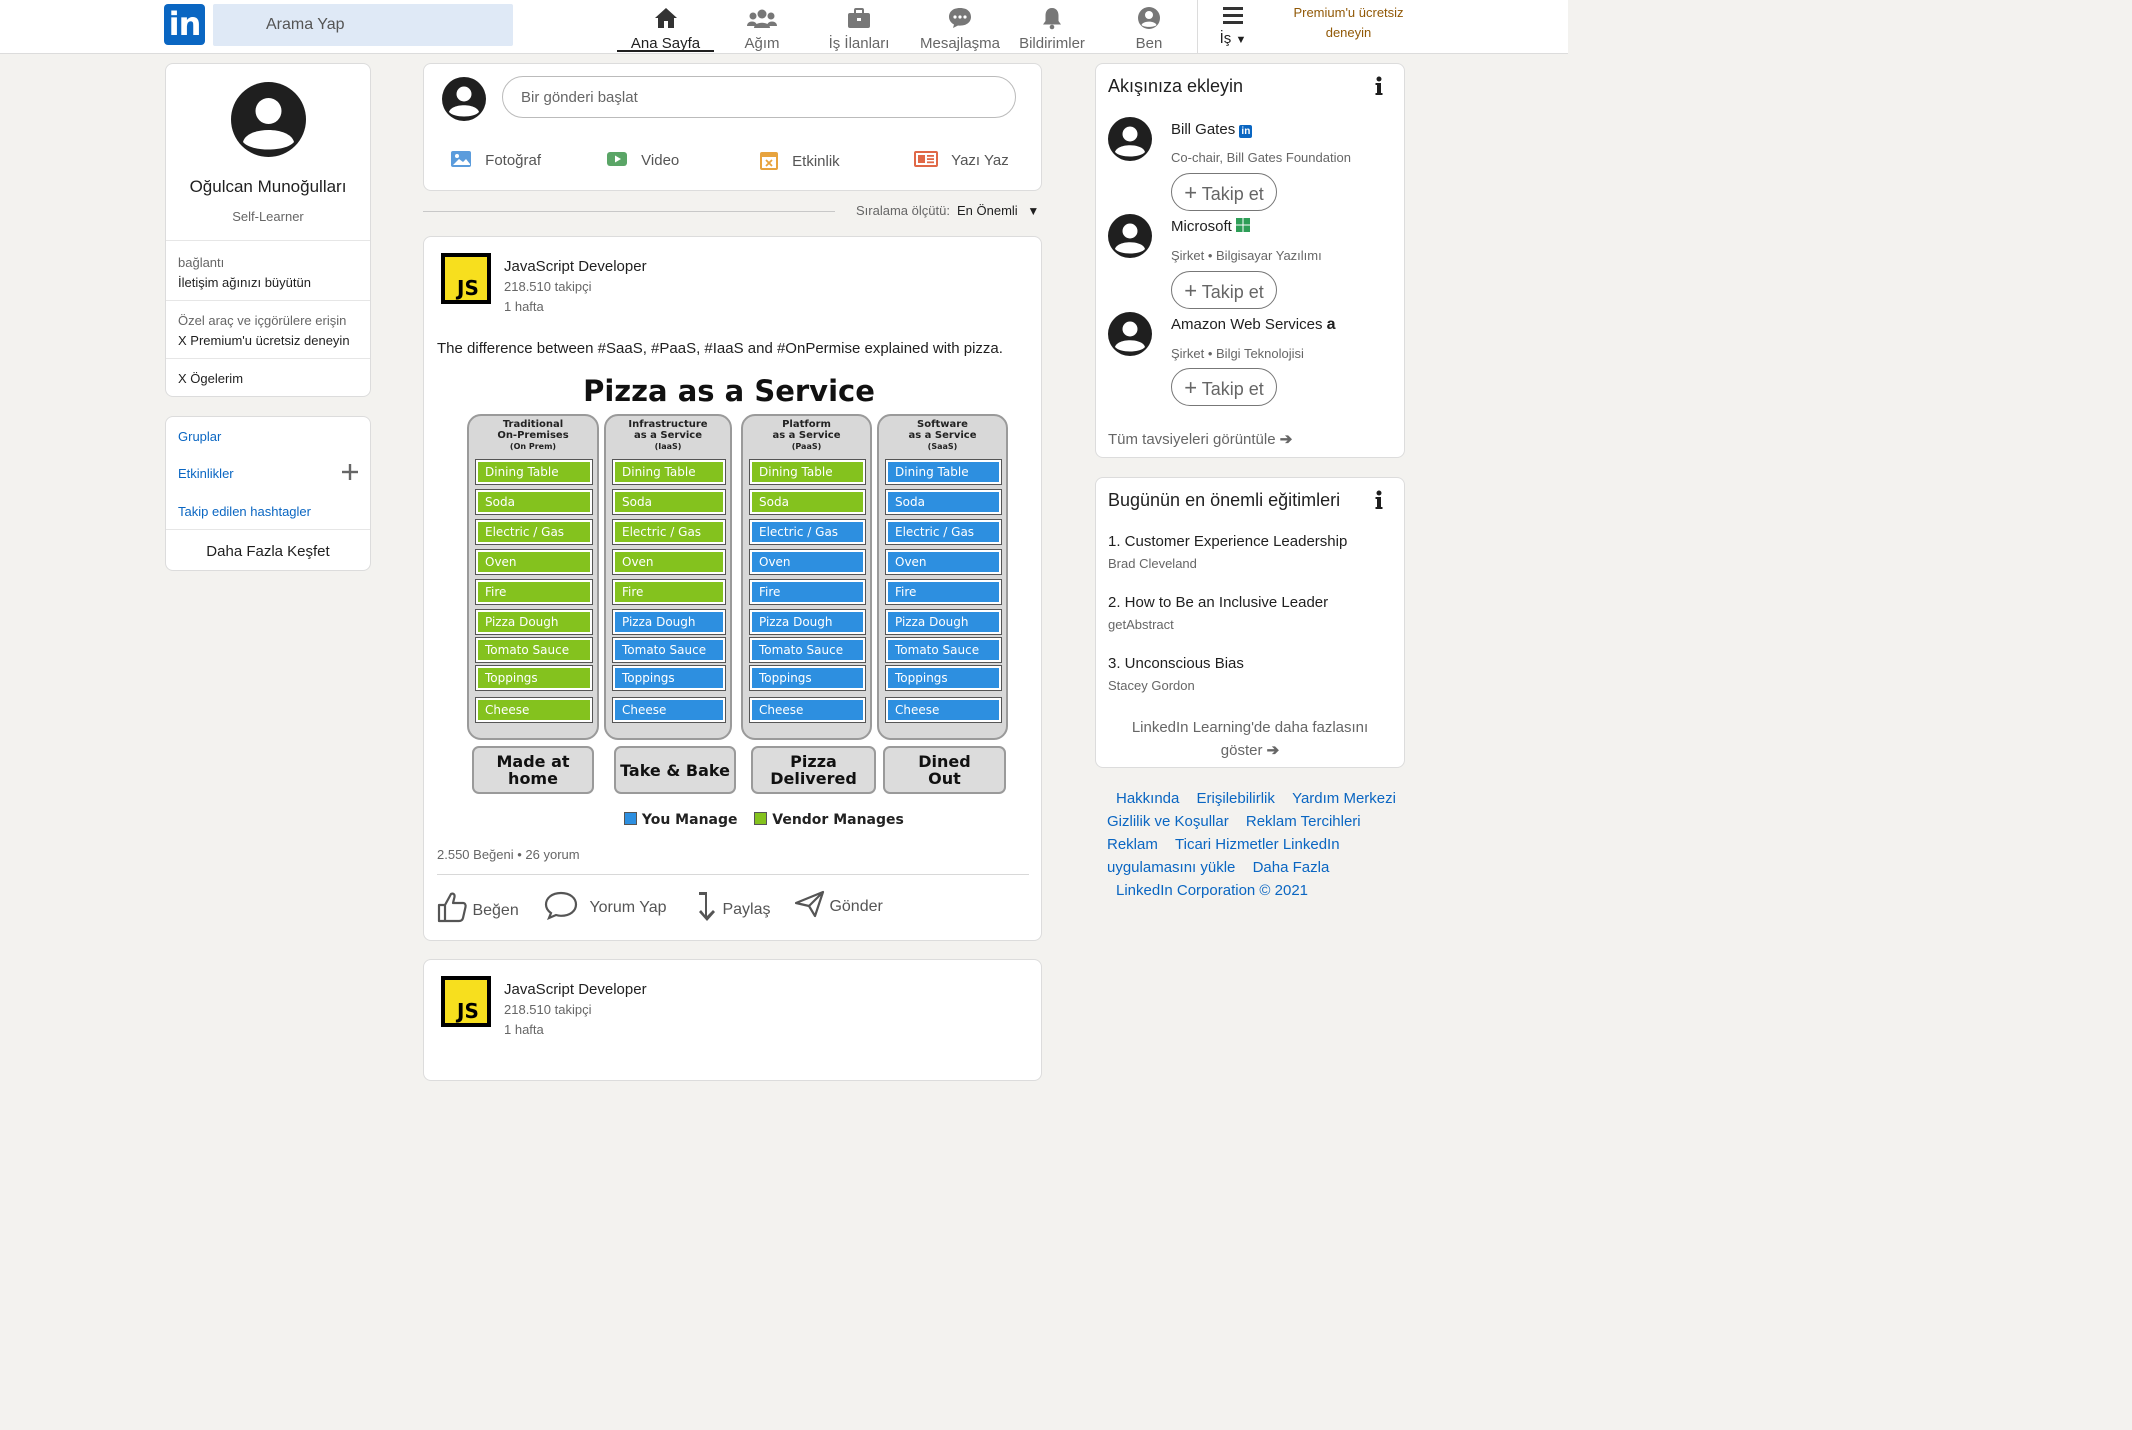  Describe the element at coordinates (508, 854) in the screenshot. I see `post-stats: 2.550 Beğeni • 26 yorum` at that location.